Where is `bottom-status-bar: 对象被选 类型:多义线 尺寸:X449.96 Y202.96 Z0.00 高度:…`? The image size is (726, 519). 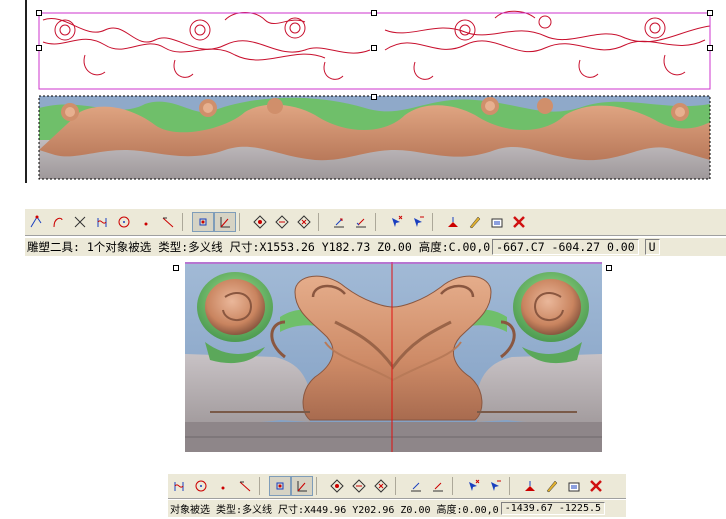
bottom-status-bar: 对象被选 类型:多义线 尺寸:X449.96 Y202.96 Z0.00 高度:… is located at coordinates (397, 508).